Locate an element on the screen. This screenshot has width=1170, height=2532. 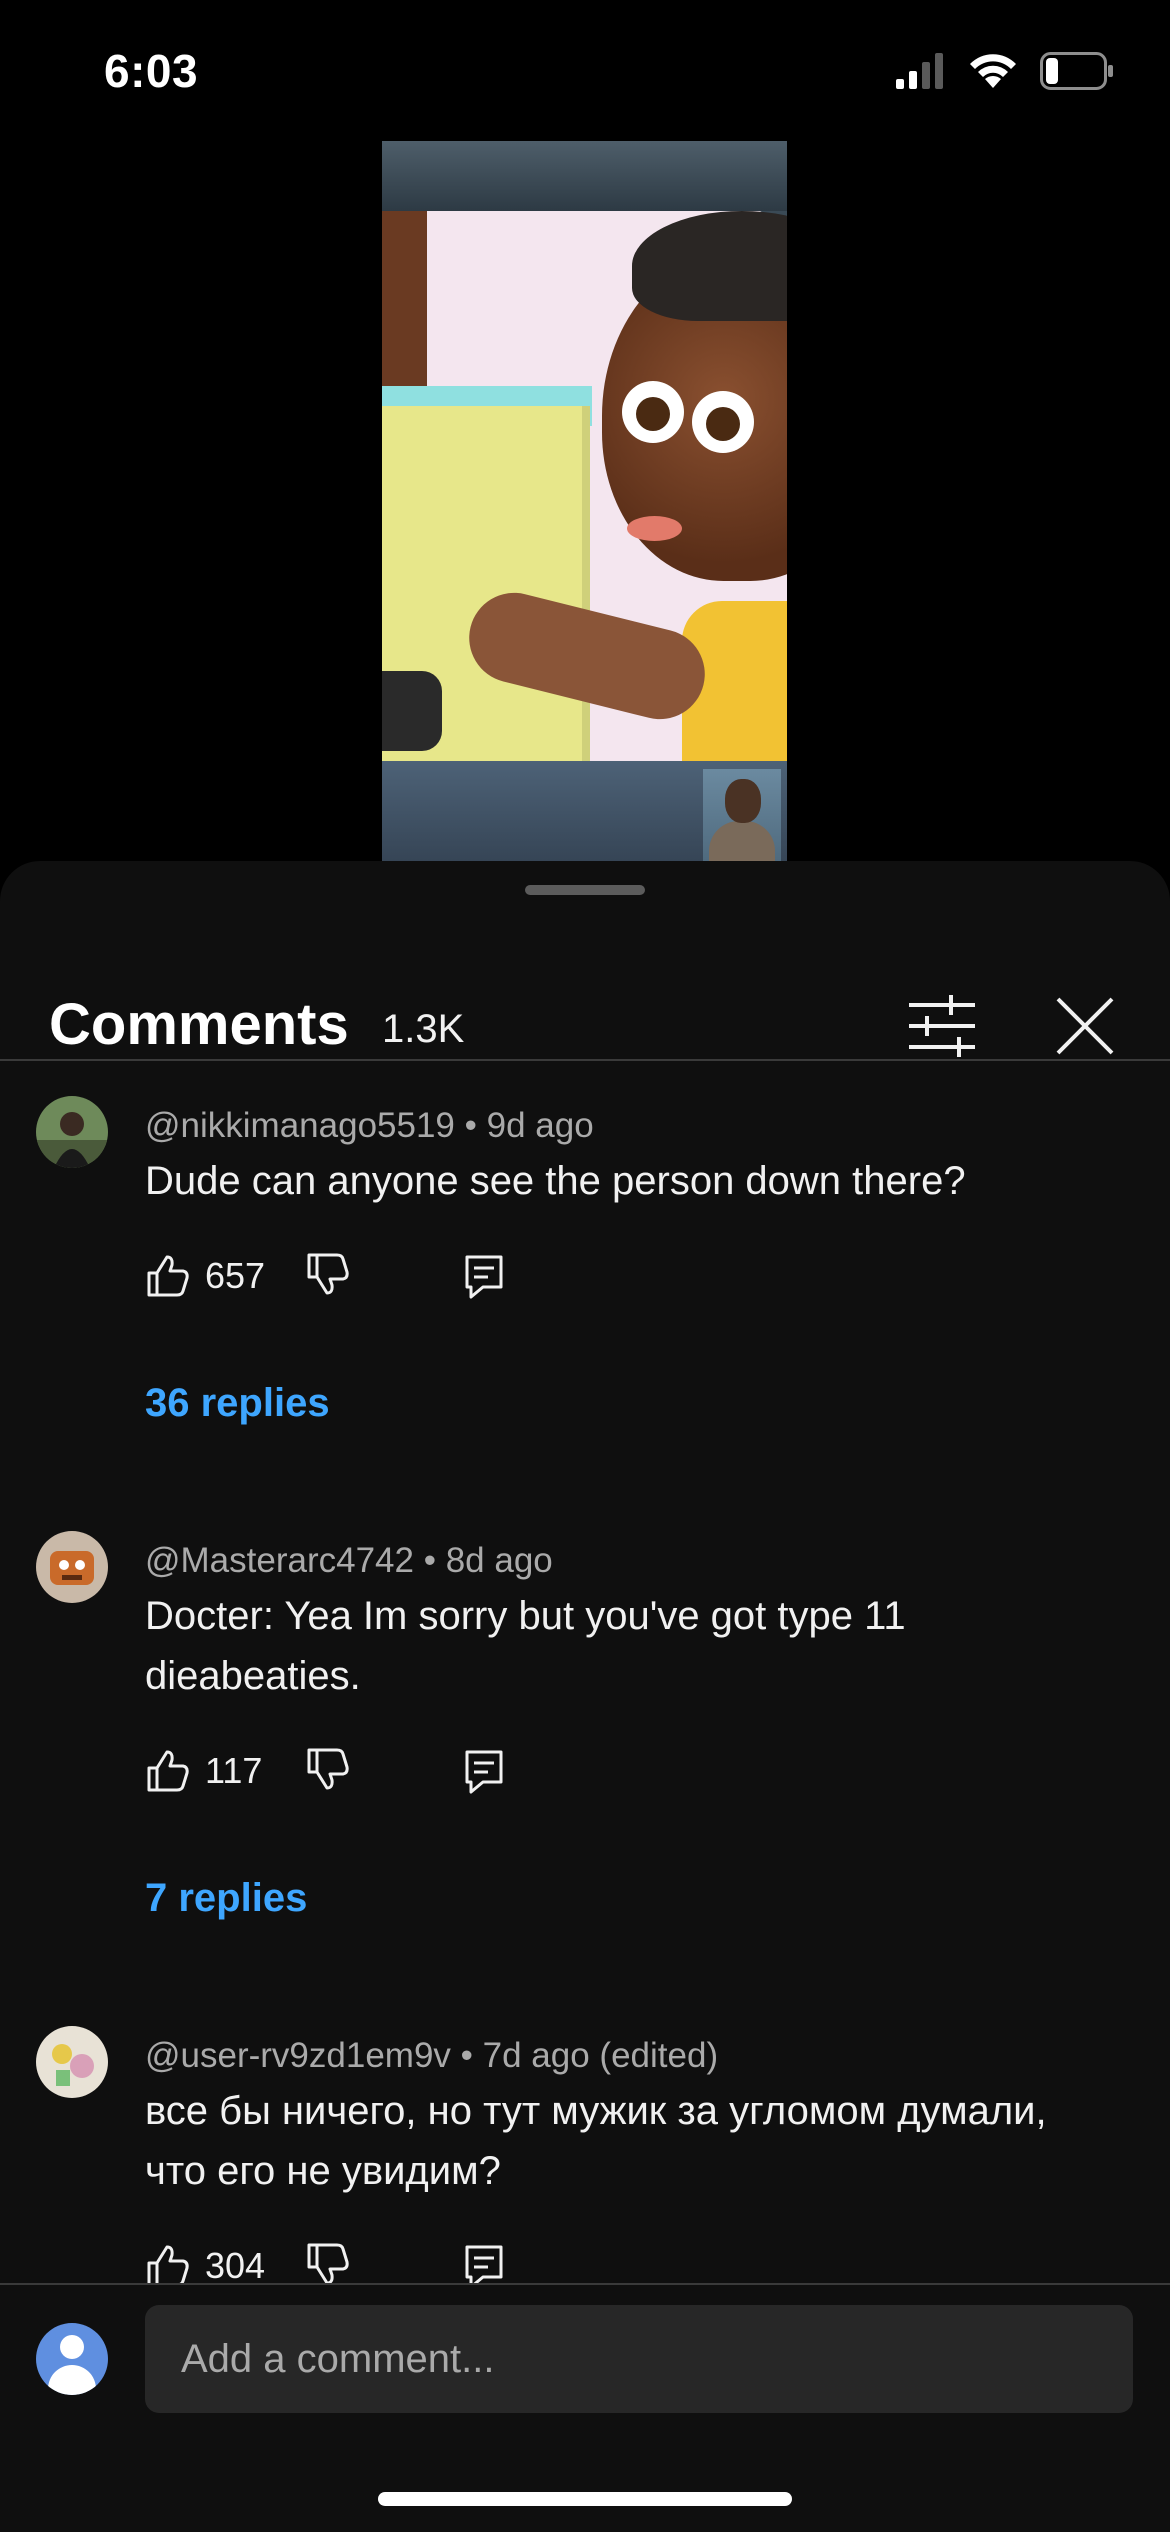
filter-button is located at coordinates (942, 1026).